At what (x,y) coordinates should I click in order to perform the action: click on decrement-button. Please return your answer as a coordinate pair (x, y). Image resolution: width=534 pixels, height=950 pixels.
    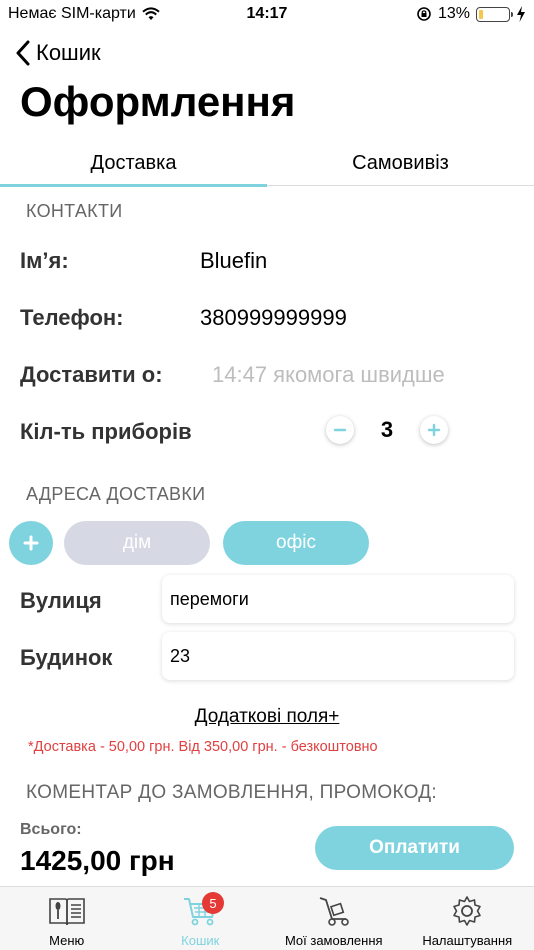
    Looking at the image, I should click on (340, 430).